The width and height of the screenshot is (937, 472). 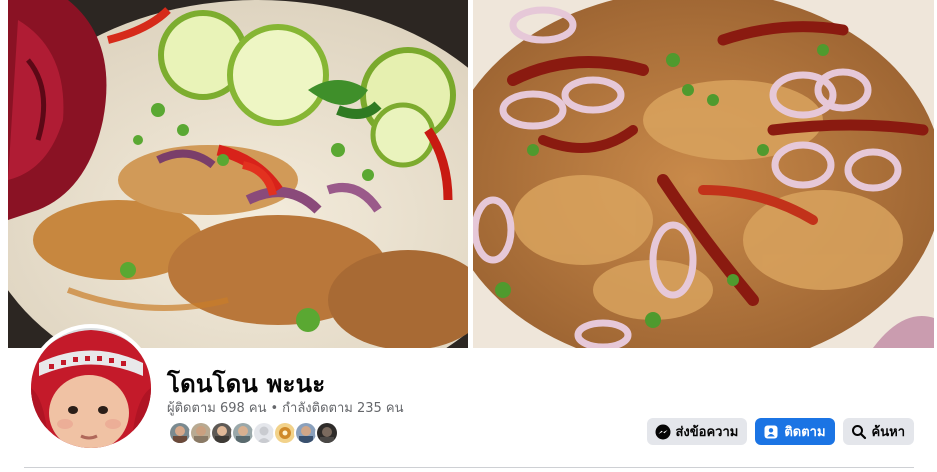 I want to click on following-count: กำลังติดตาม 235 คน, so click(x=342, y=408).